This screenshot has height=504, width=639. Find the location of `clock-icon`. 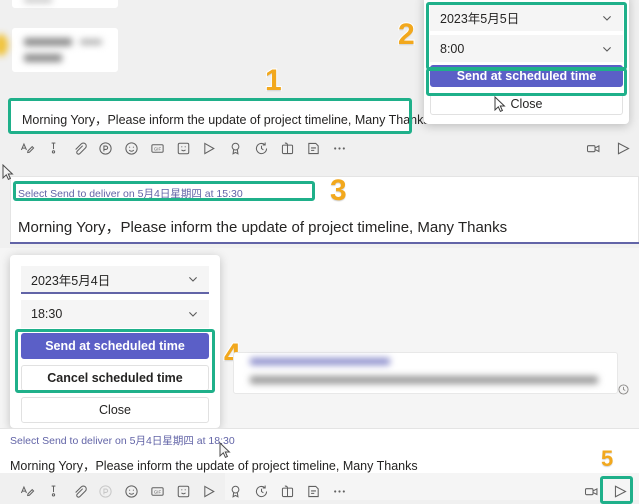

clock-icon is located at coordinates (623, 391).